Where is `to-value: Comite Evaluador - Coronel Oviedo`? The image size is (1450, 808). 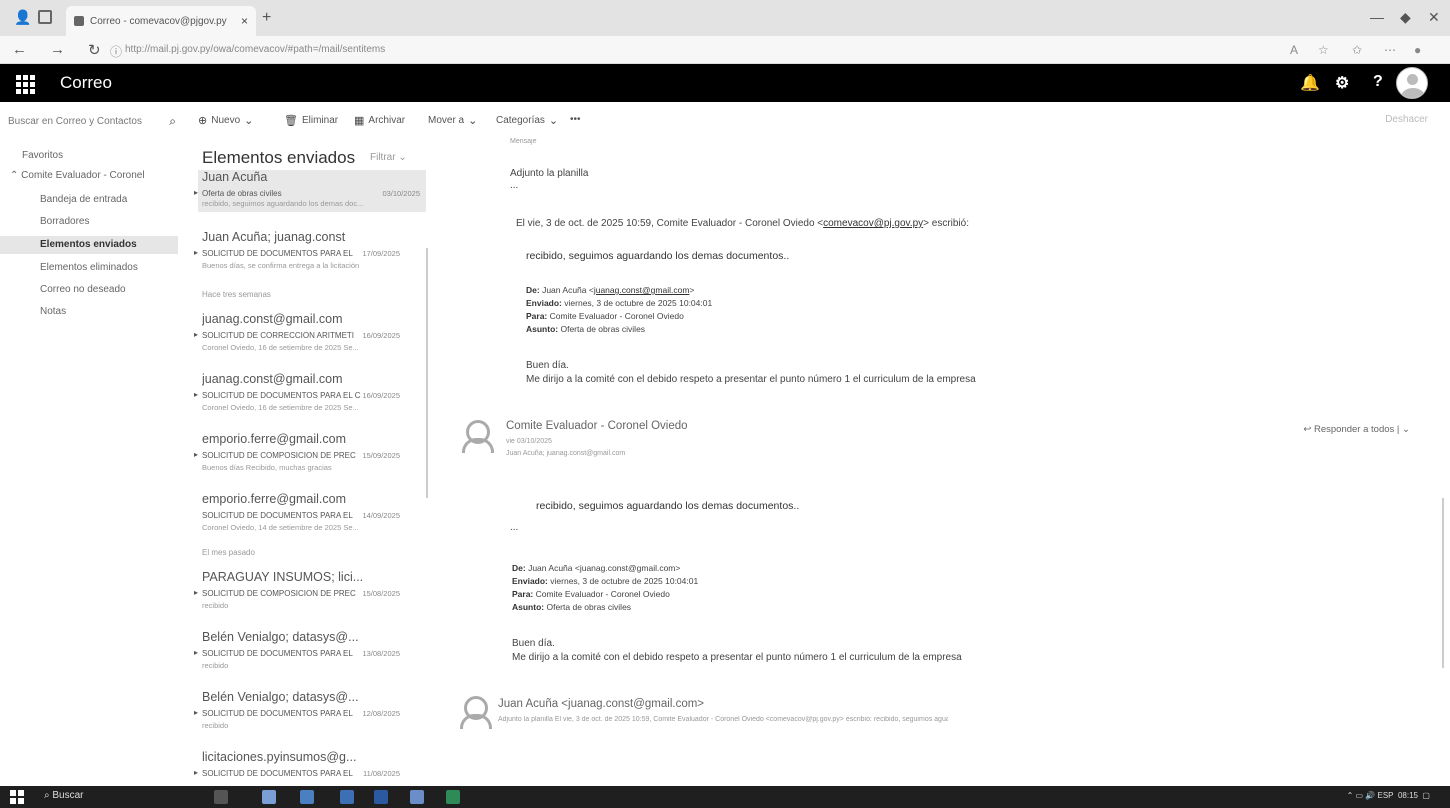 to-value: Comite Evaluador - Coronel Oviedo is located at coordinates (602, 594).